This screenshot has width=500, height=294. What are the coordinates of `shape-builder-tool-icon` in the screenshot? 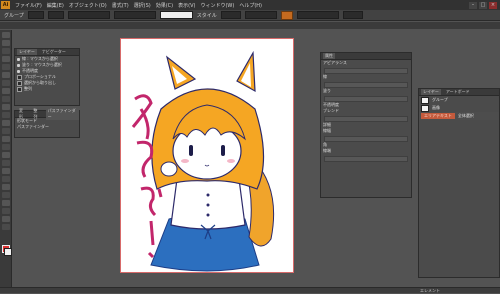 It's located at (5, 147).